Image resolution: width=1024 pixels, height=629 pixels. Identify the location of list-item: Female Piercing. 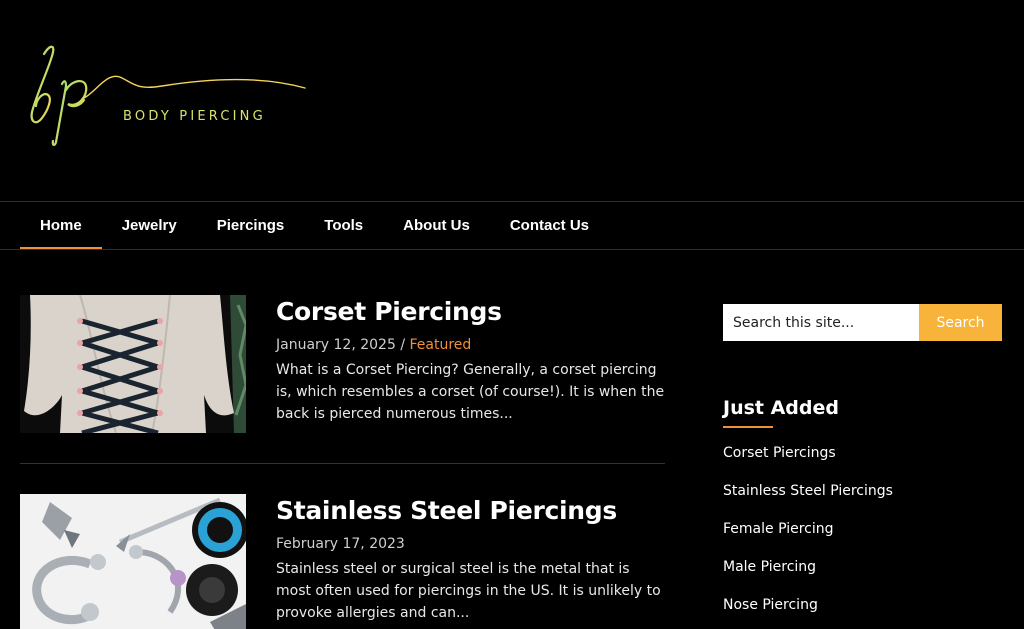
(808, 539).